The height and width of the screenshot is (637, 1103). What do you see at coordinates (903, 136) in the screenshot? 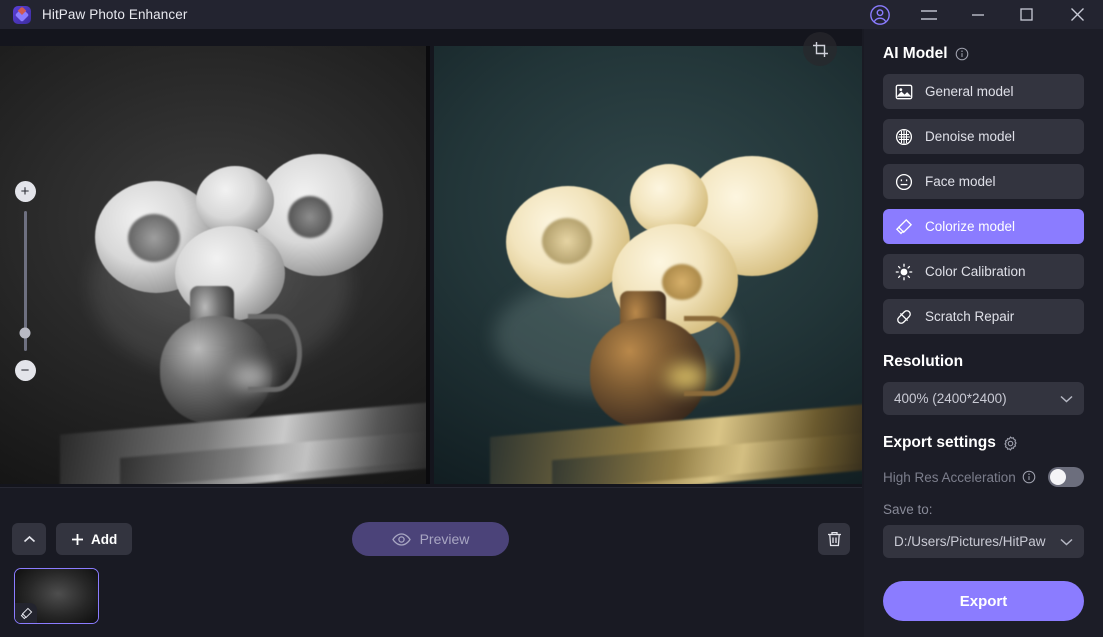
I see `denoise-grid-icon` at bounding box center [903, 136].